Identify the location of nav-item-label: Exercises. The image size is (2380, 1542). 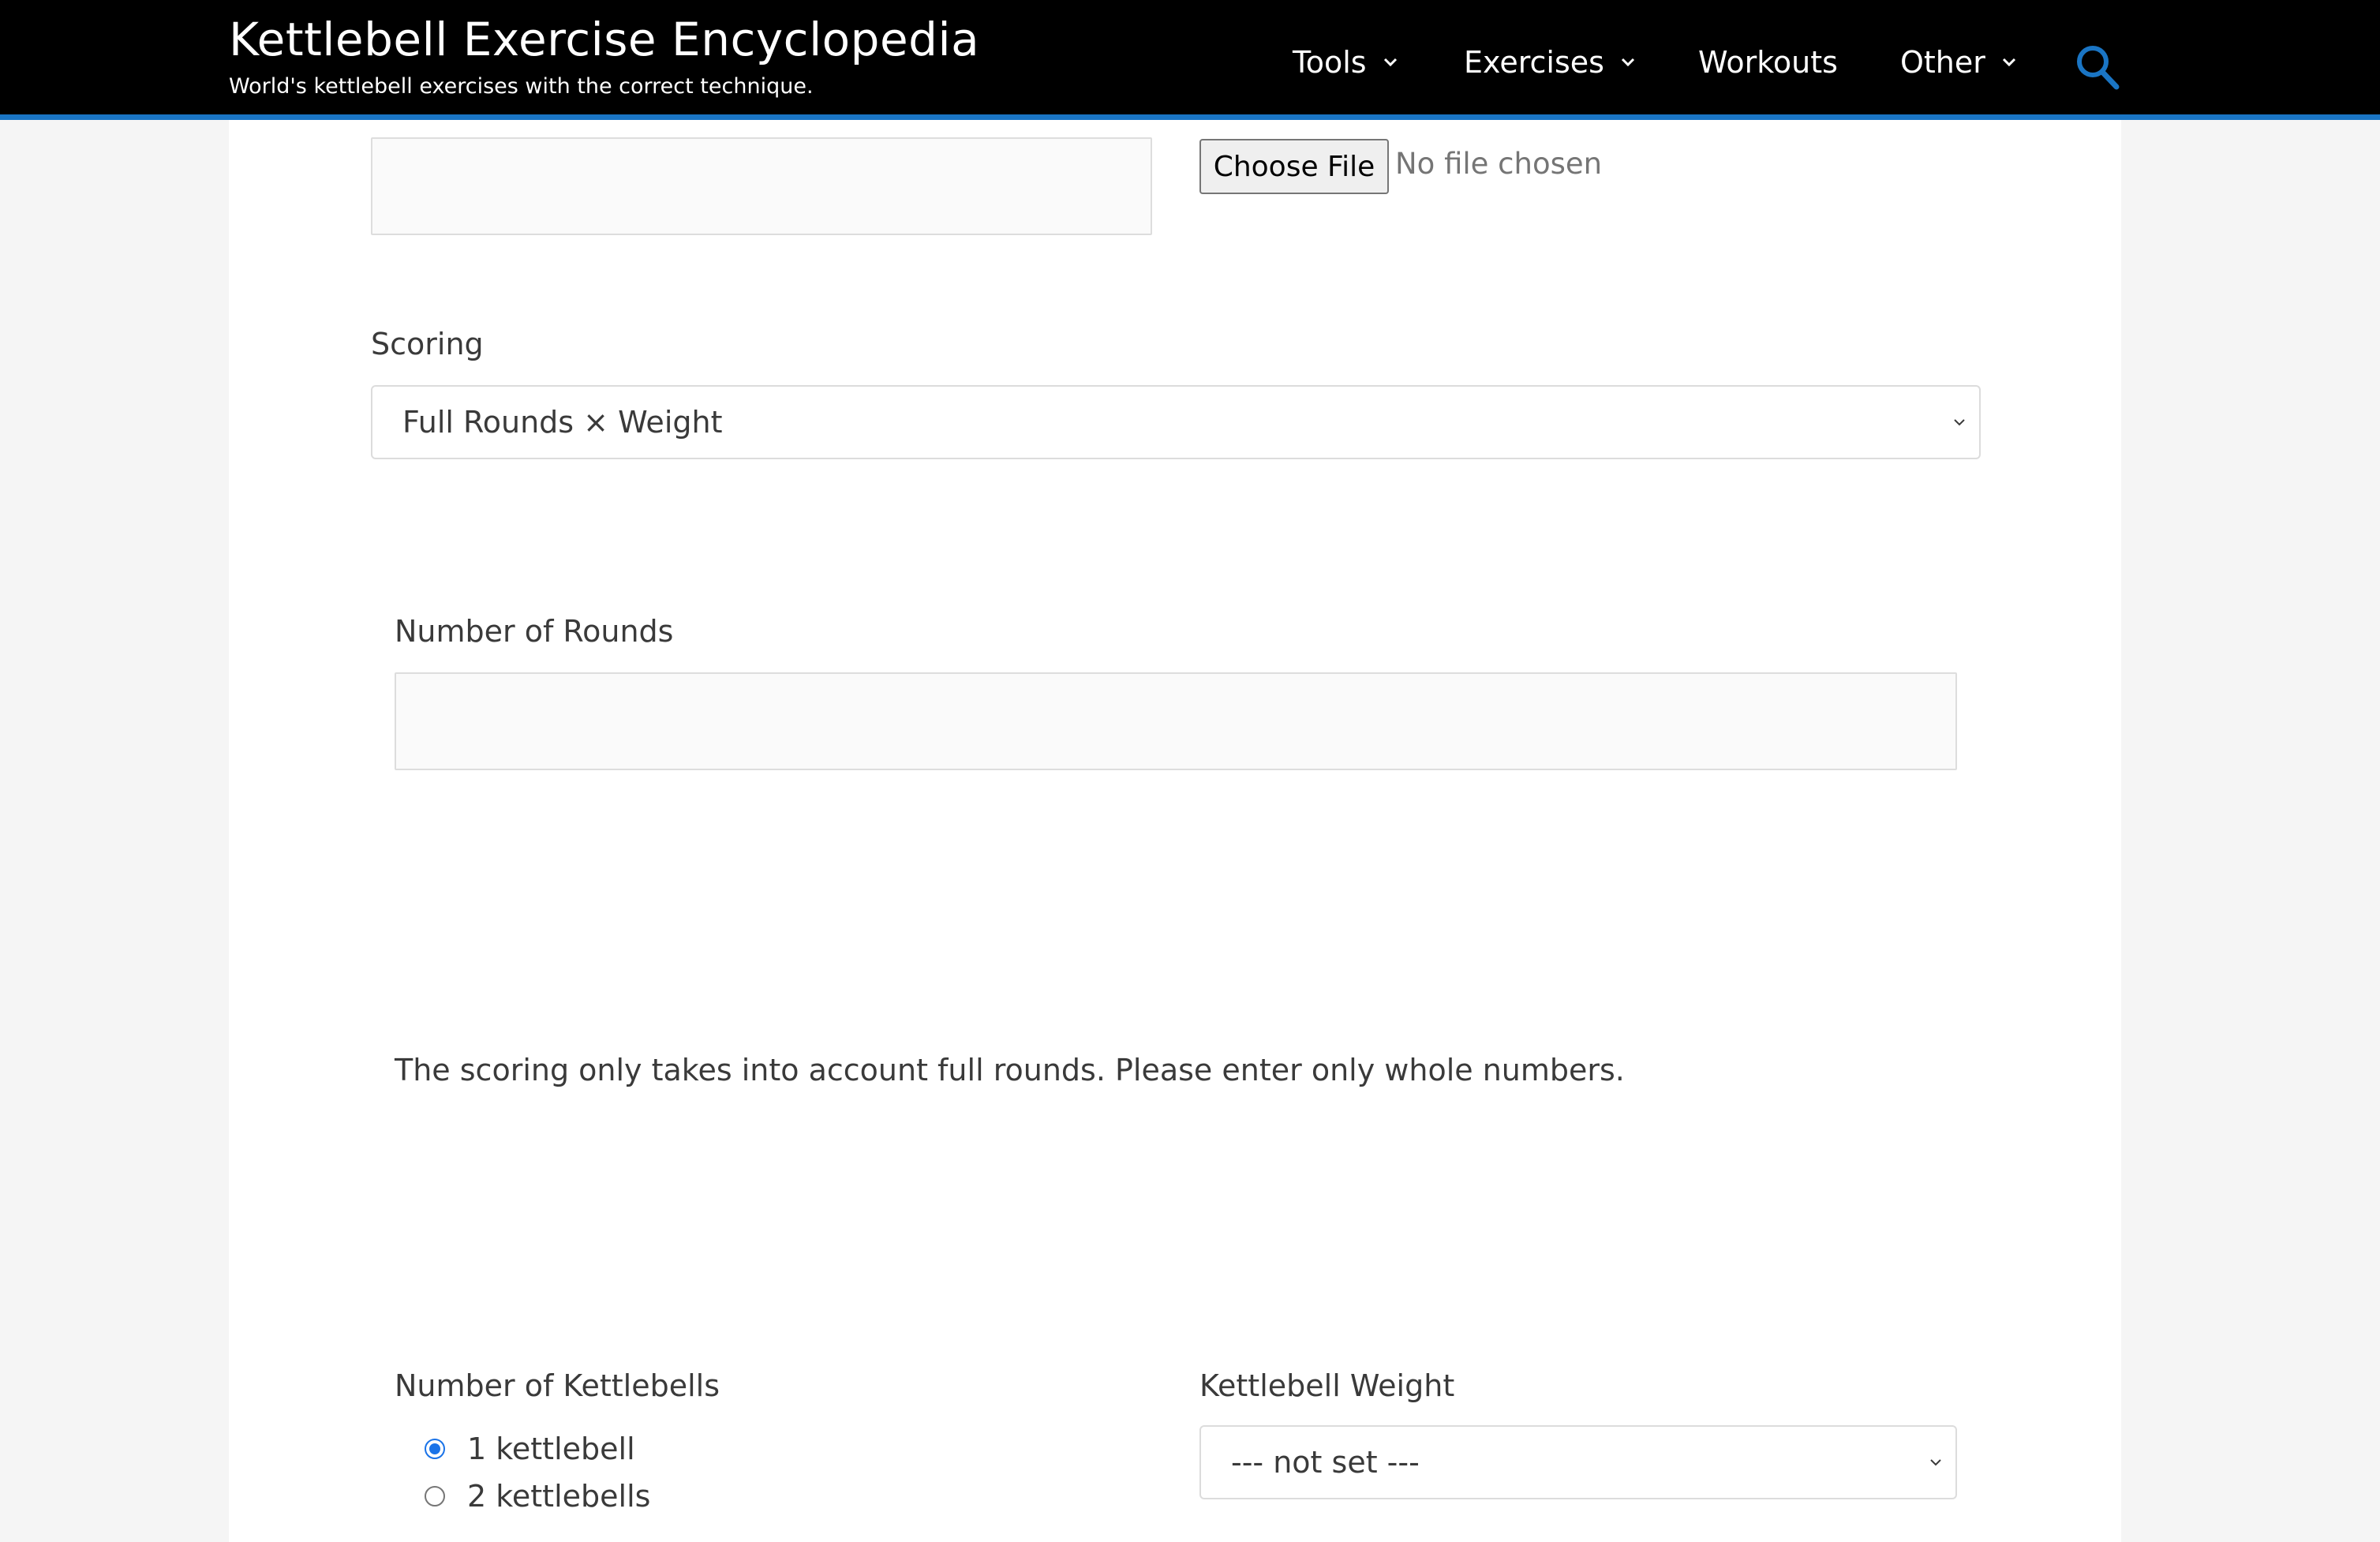
(1534, 62).